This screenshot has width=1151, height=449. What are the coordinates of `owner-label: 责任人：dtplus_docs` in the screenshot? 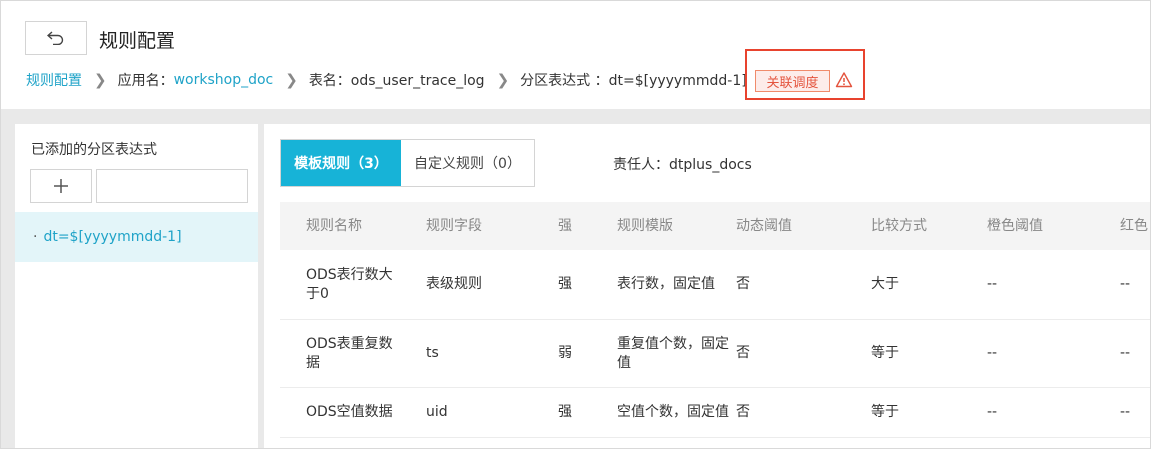 It's located at (682, 165).